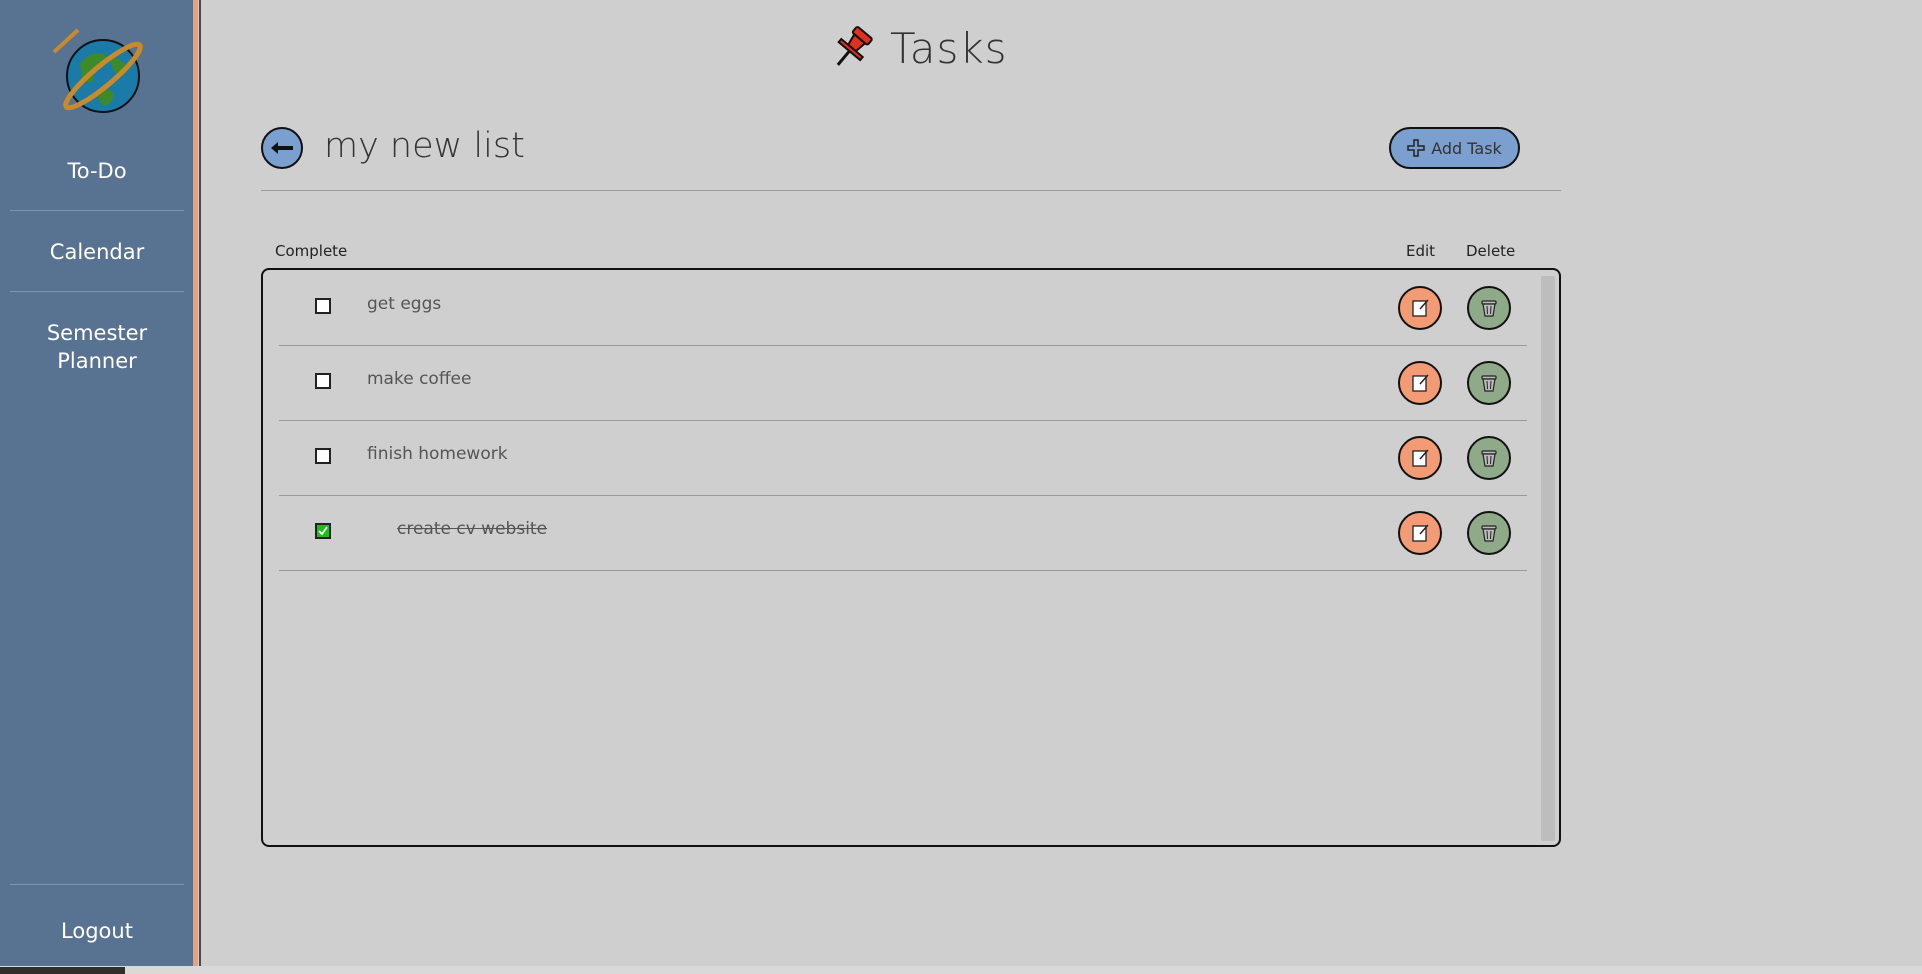  What do you see at coordinates (97, 347) in the screenshot?
I see `sidebar-item-semester-planner: Semester Planner` at bounding box center [97, 347].